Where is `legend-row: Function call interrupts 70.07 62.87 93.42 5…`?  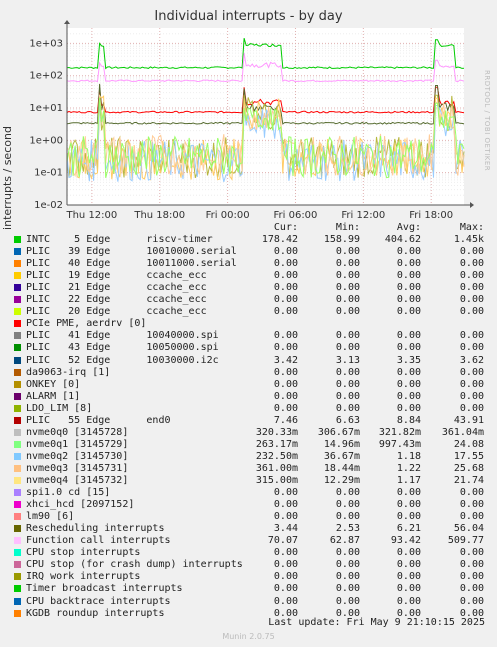
legend-row: Function call interrupts 70.07 62.87 93.42 5… is located at coordinates (248, 541).